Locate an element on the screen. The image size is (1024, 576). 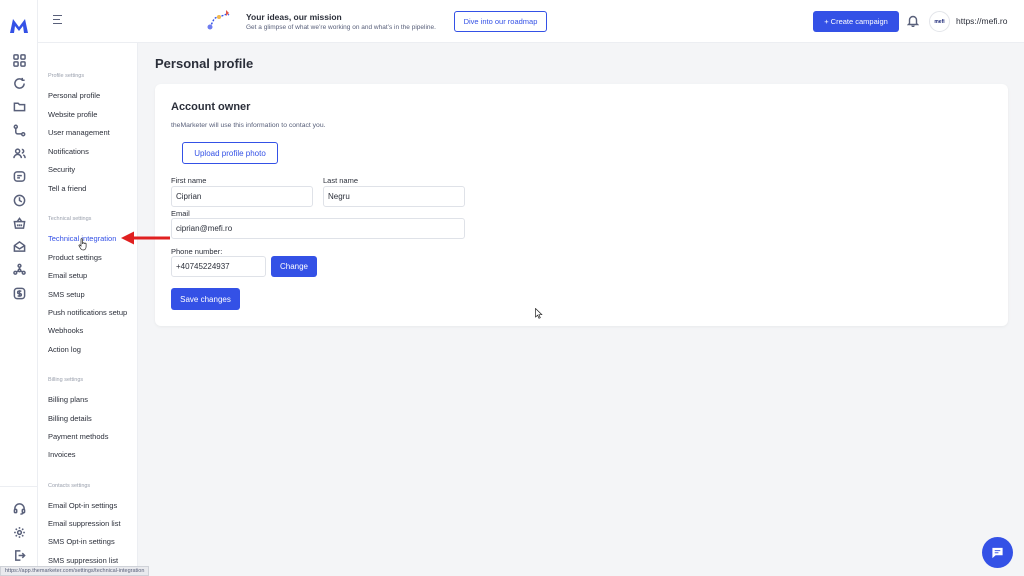
chat-icon is located at coordinates (19, 176).